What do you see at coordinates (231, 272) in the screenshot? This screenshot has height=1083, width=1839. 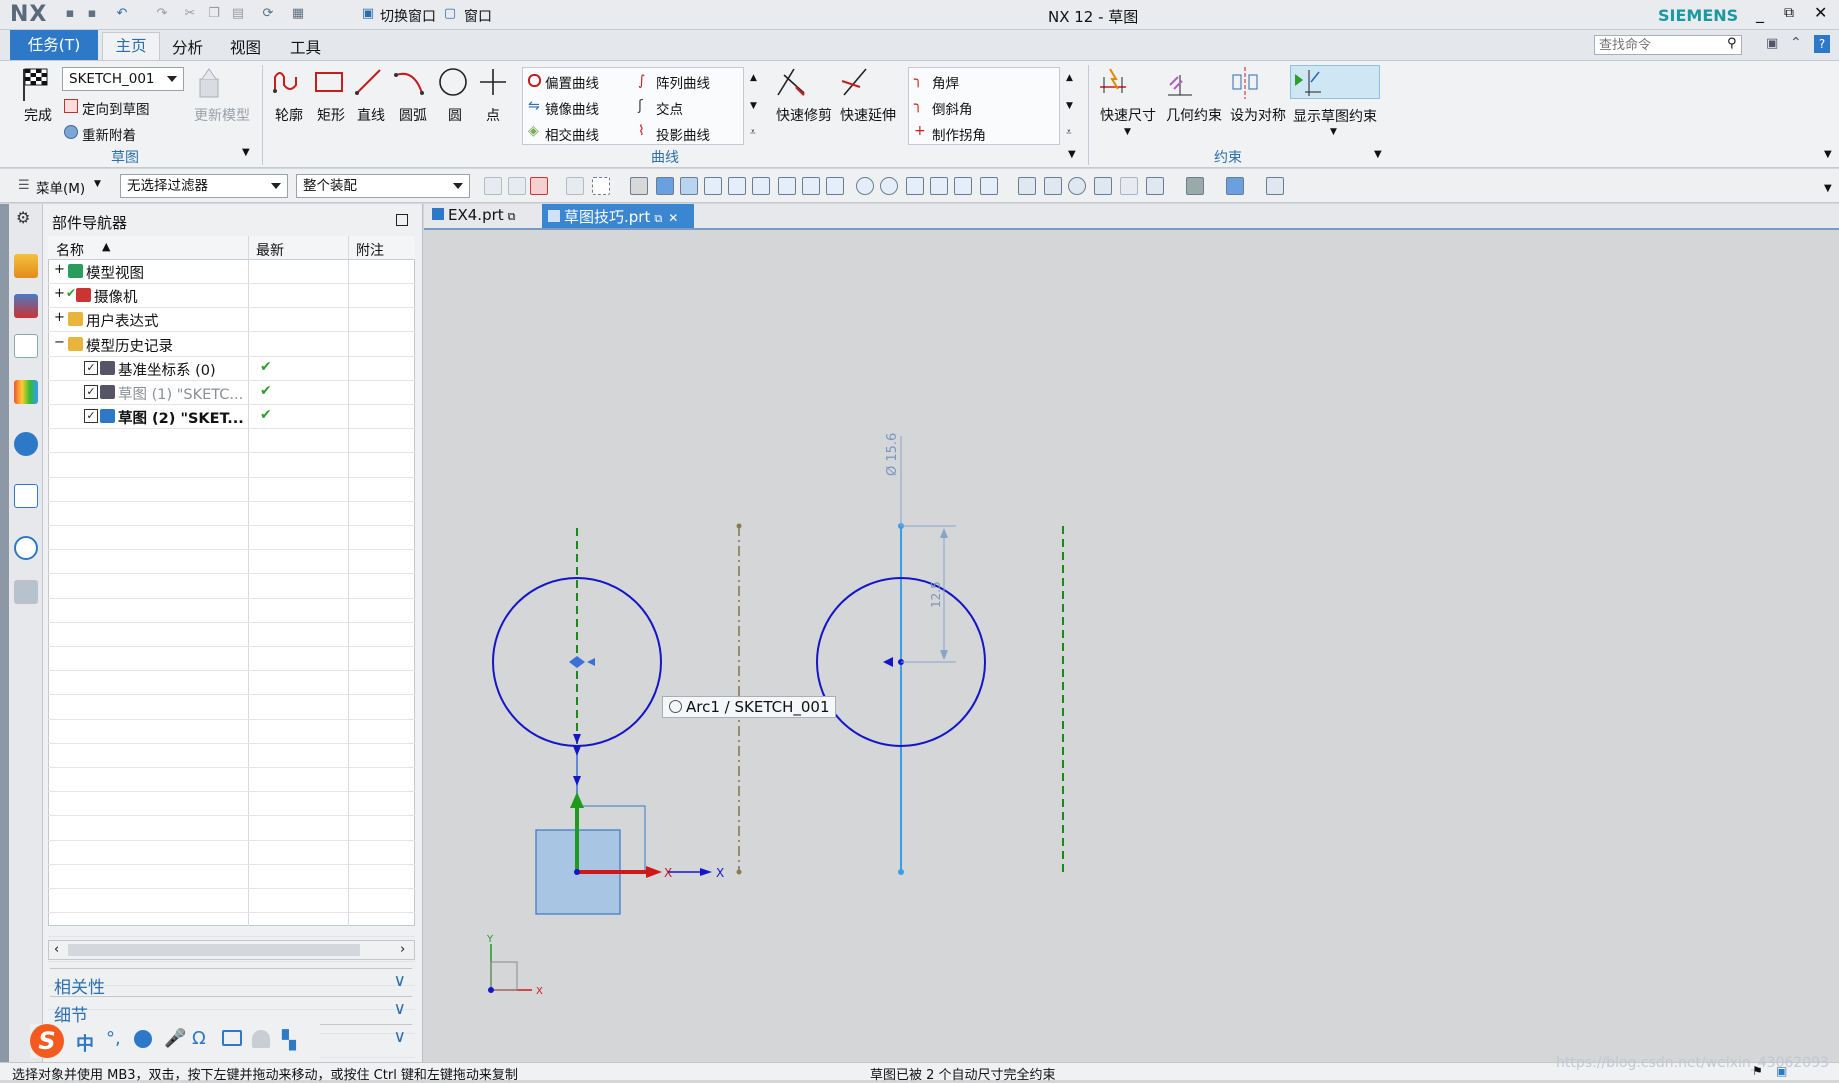 I see `table-row: + 模型视图` at bounding box center [231, 272].